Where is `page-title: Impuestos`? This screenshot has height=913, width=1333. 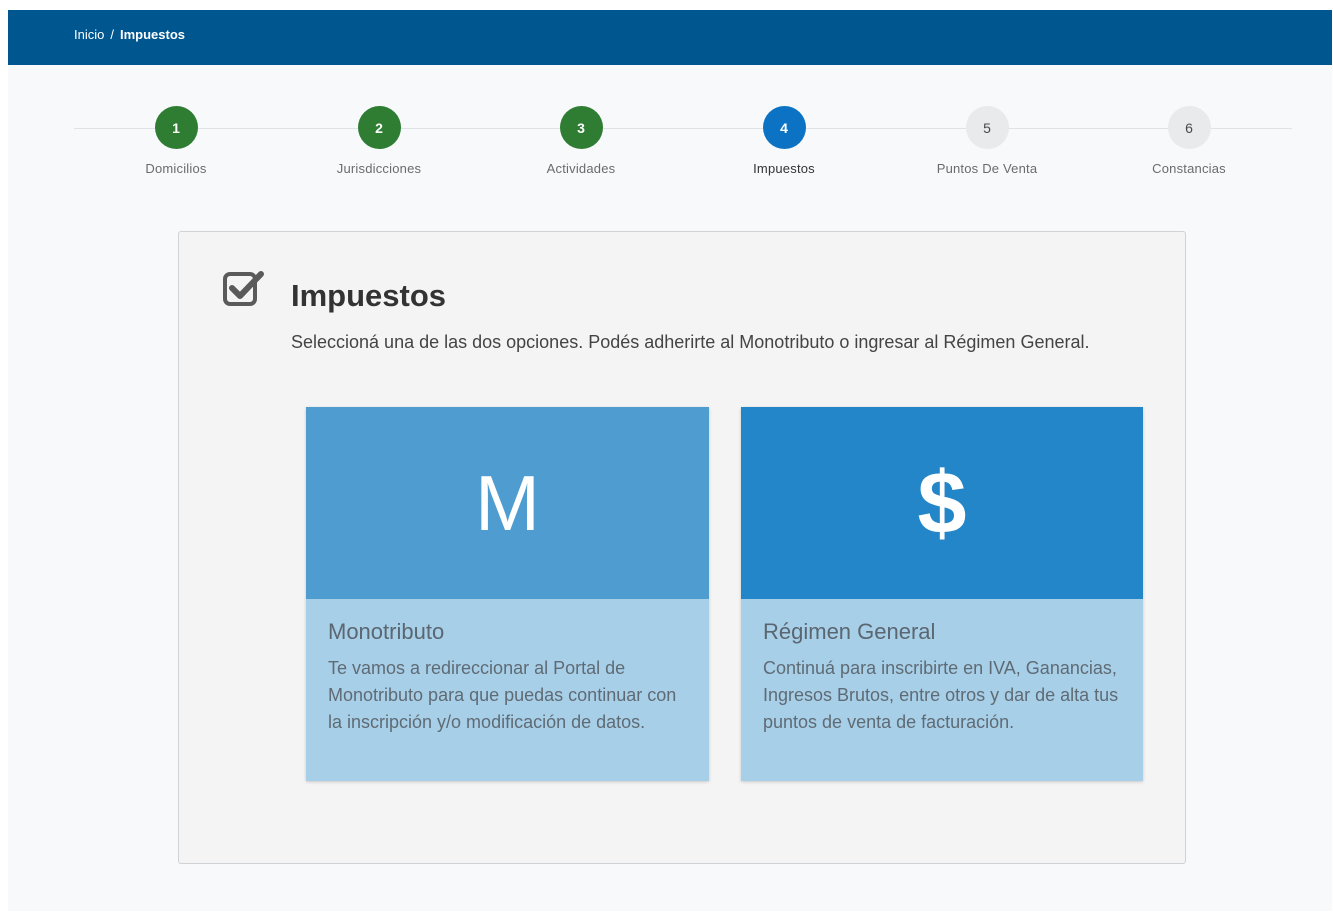 page-title: Impuestos is located at coordinates (369, 295).